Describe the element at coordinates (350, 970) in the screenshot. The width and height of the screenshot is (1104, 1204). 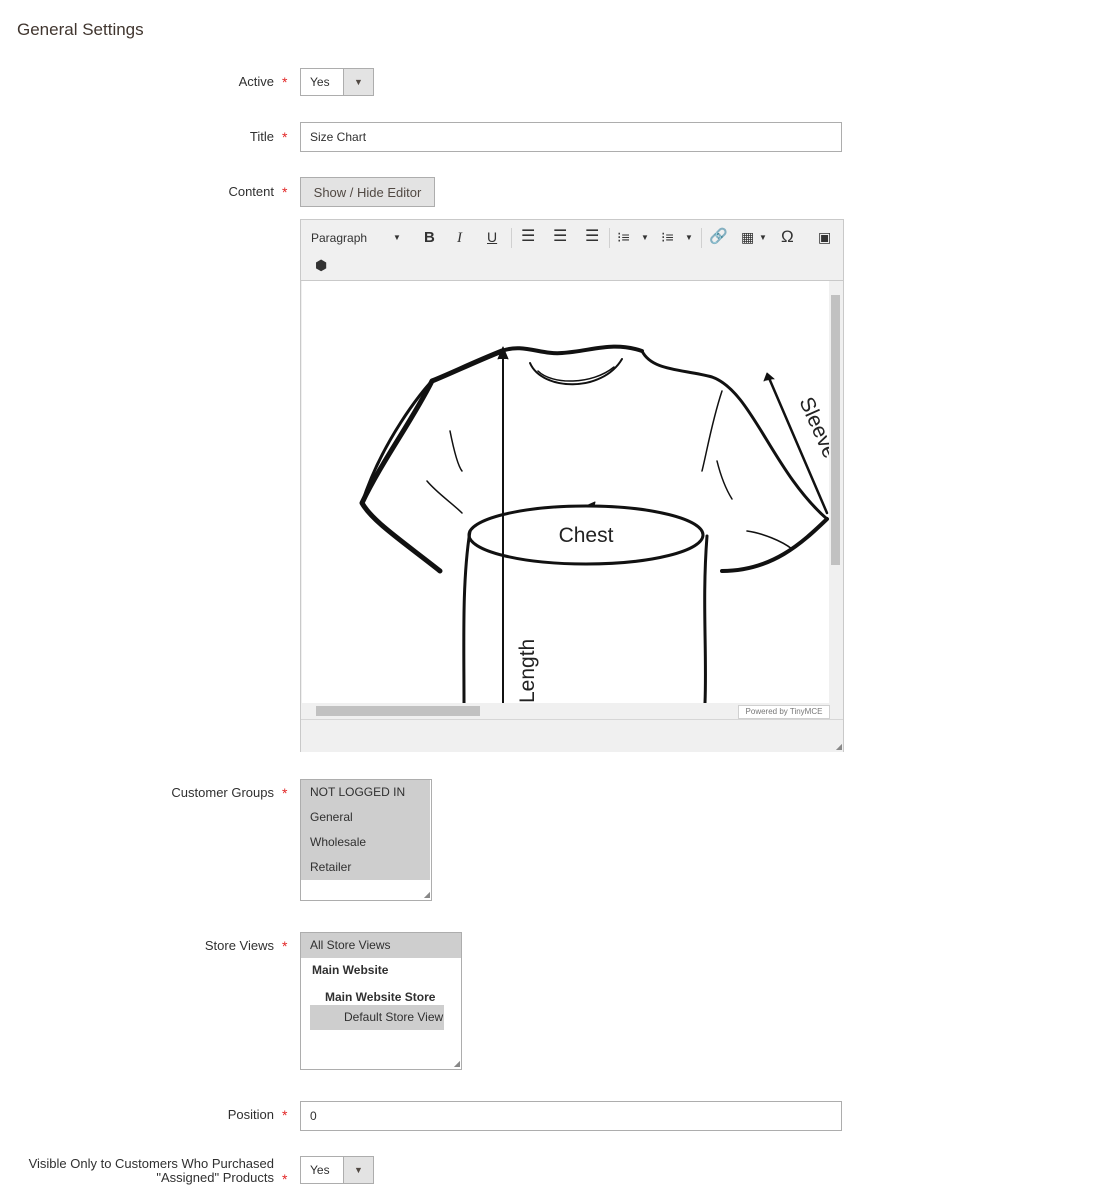
I see `store-view-group: Main Website` at that location.